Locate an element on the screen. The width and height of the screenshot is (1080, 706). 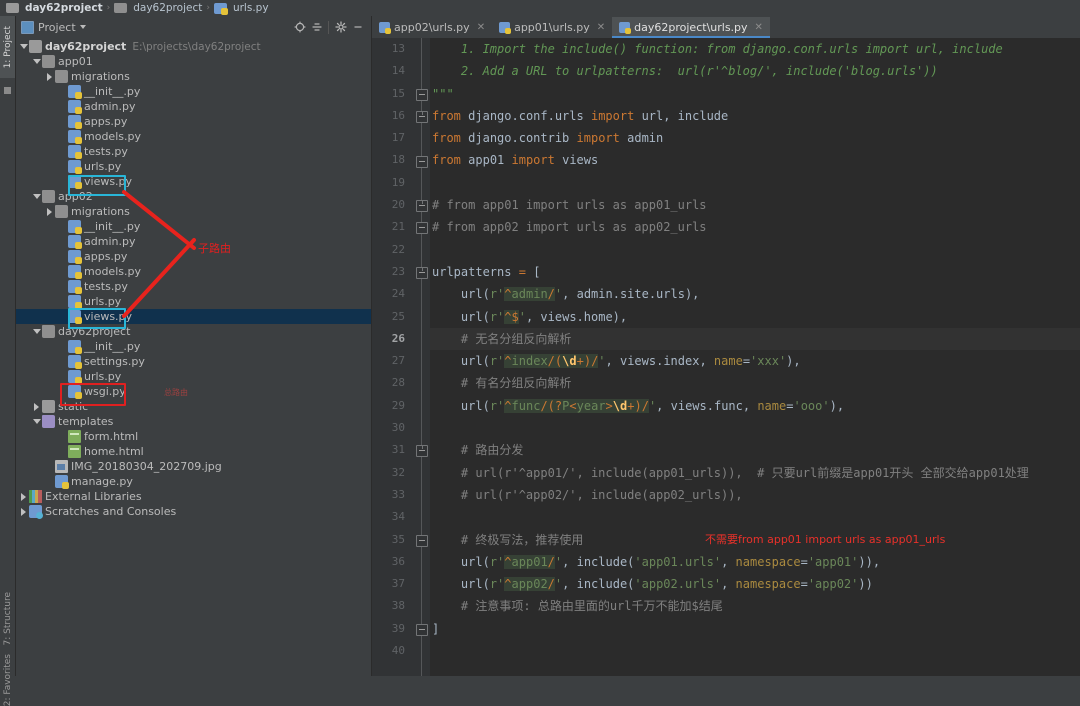
code-line: # 无名分组反向解析 is located at coordinates (755, 339).